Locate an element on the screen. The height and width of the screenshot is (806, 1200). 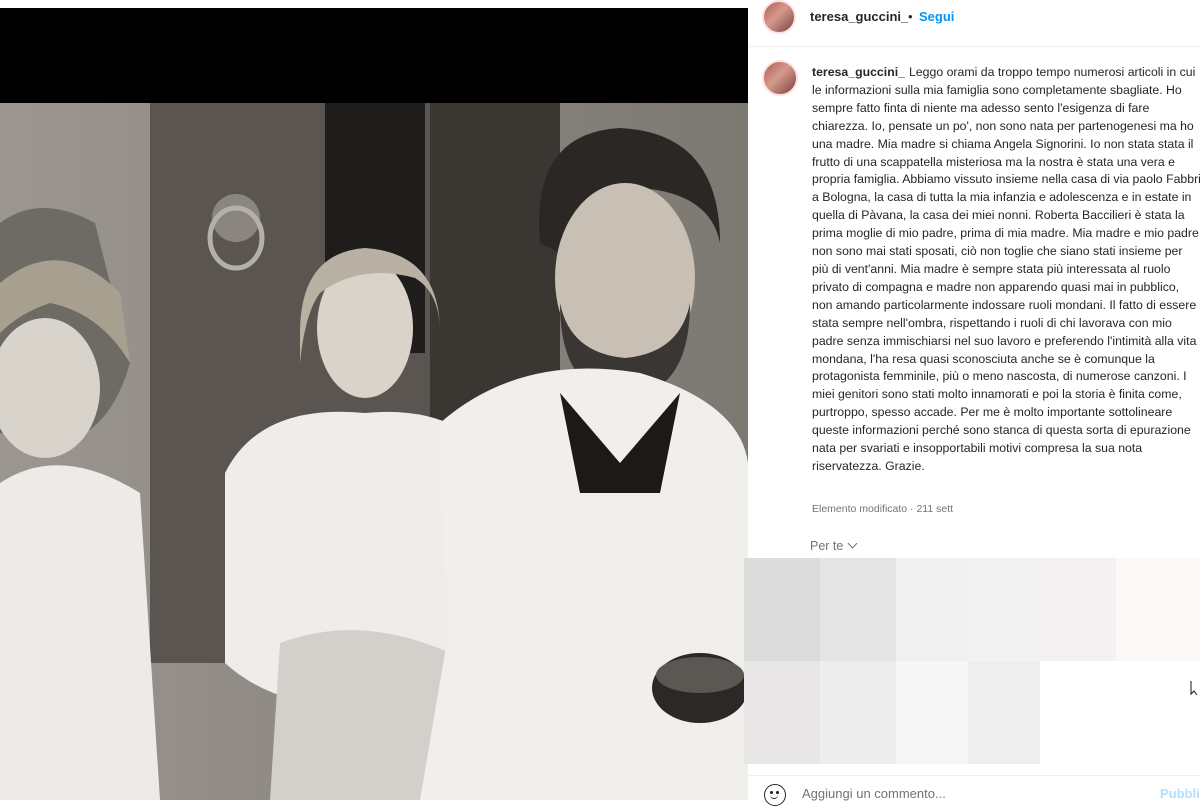
caption-username: teresa_guccini_ is located at coordinates (858, 72).